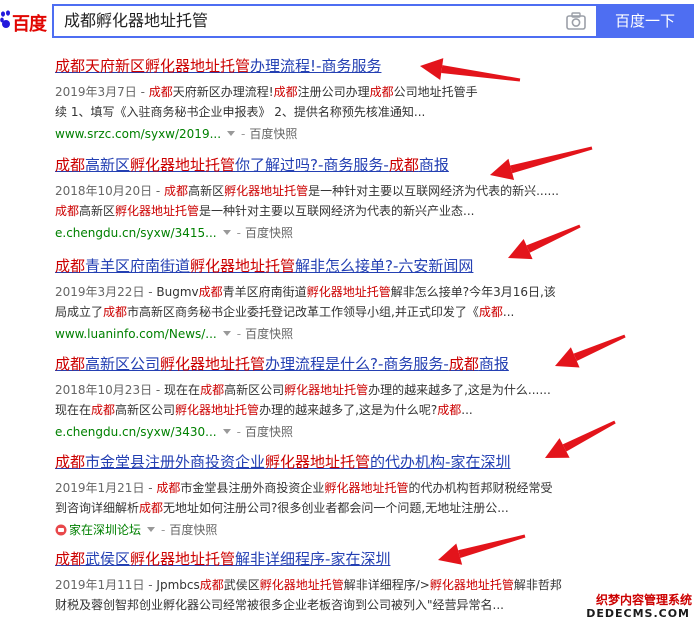  I want to click on watermark-title: 织梦内容管理系统, so click(643, 600).